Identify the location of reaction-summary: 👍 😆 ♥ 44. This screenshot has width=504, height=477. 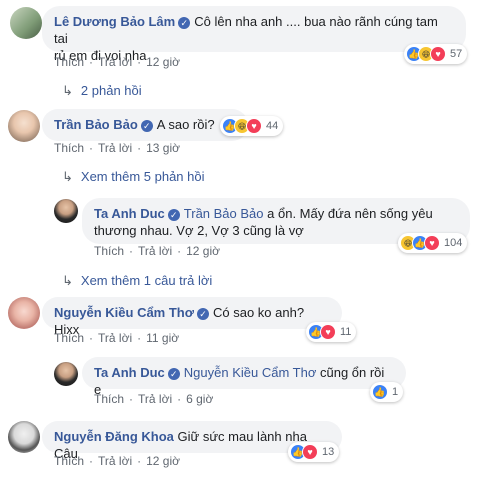
(252, 126).